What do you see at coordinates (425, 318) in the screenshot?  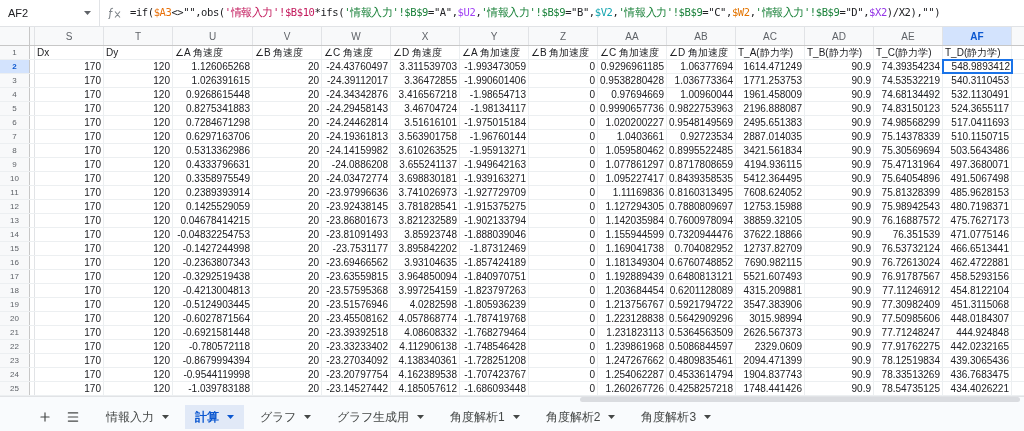 I see `table-cell: 4.057868774` at bounding box center [425, 318].